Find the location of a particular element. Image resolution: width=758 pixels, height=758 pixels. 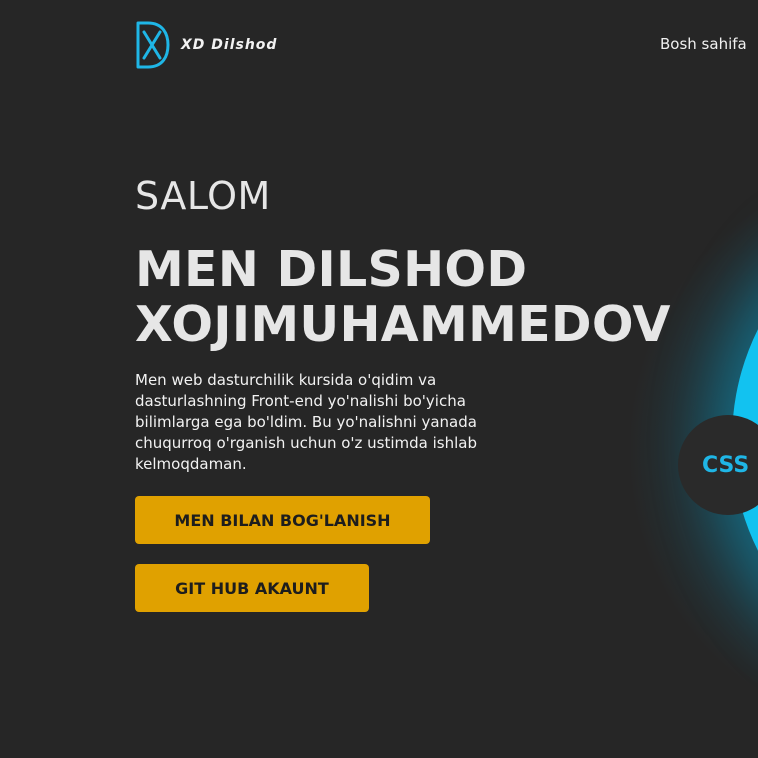

xd-logo-icon is located at coordinates (153, 45).